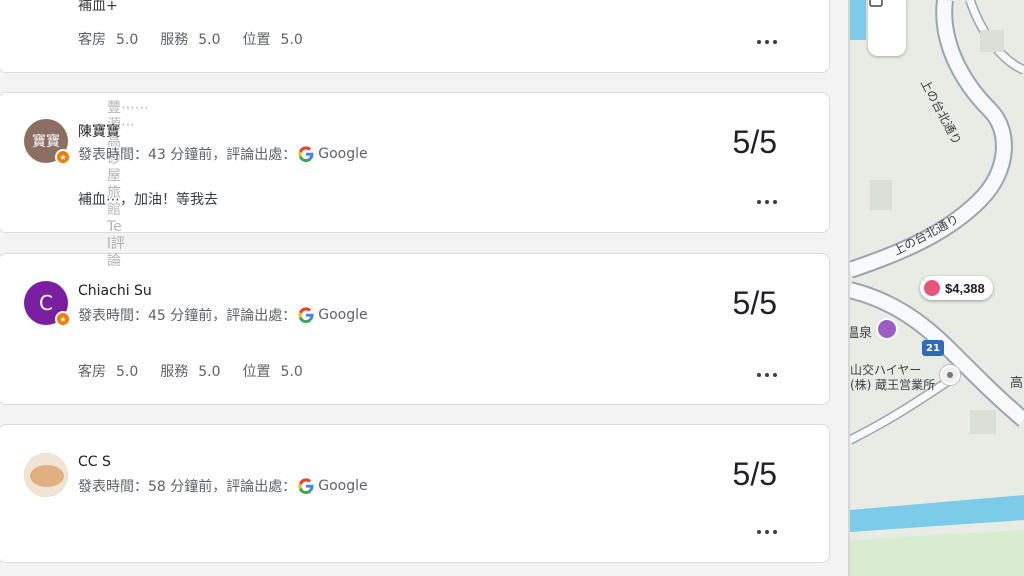 The image size is (1024, 576). What do you see at coordinates (223, 486) in the screenshot?
I see `review-meta: 發表時間：58 分鐘前，評論出處： Google` at bounding box center [223, 486].